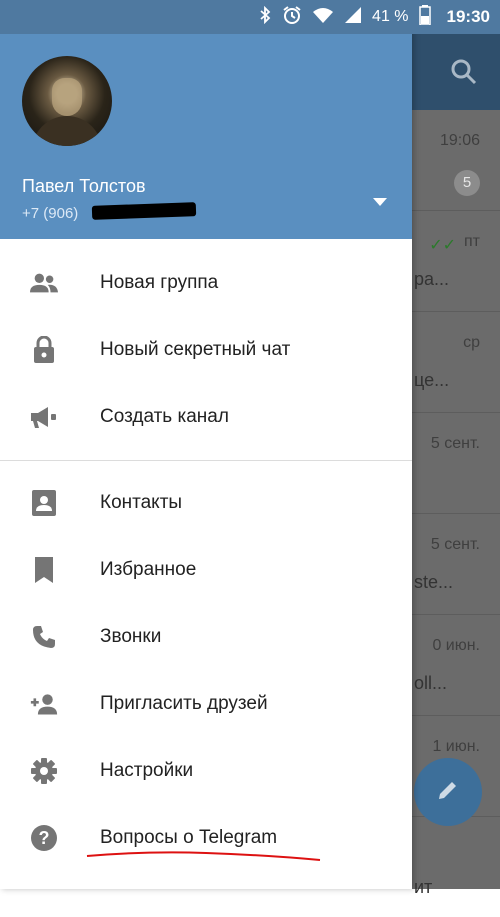 This screenshot has width=500, height=917. What do you see at coordinates (44, 503) in the screenshot?
I see `contacts-icon` at bounding box center [44, 503].